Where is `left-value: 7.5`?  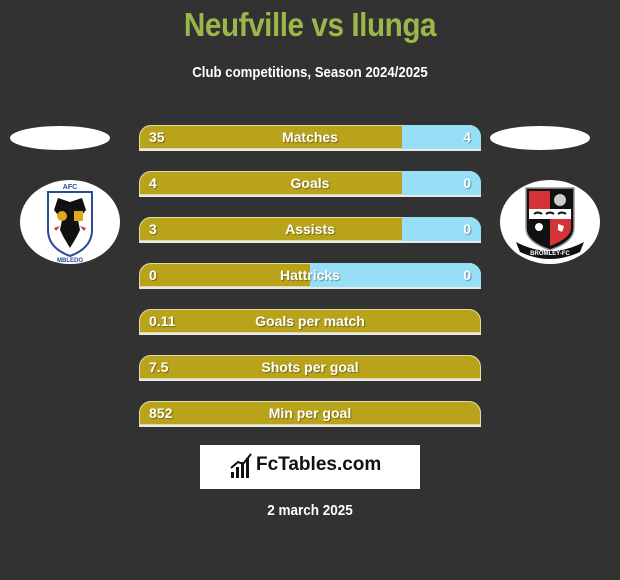 left-value: 7.5 is located at coordinates (159, 367).